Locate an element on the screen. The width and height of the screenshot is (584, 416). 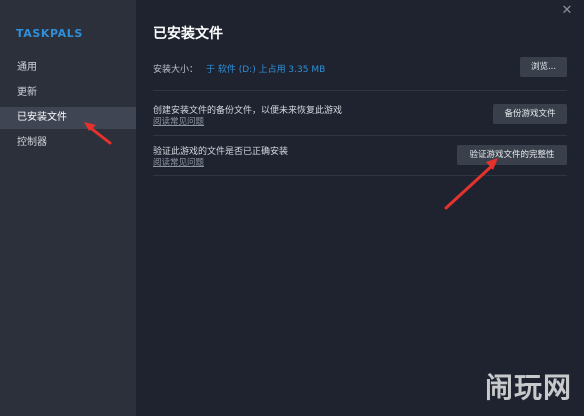
watermark-text: 闹玩网 is located at coordinates (528, 387).